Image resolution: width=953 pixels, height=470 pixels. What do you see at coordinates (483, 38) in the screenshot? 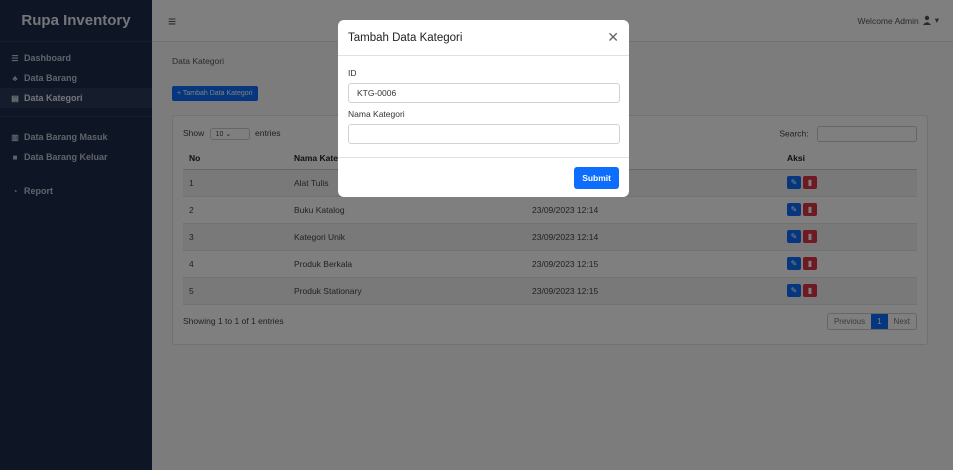
I see `modal-header: Tambah Data Kategori ✕` at bounding box center [483, 38].